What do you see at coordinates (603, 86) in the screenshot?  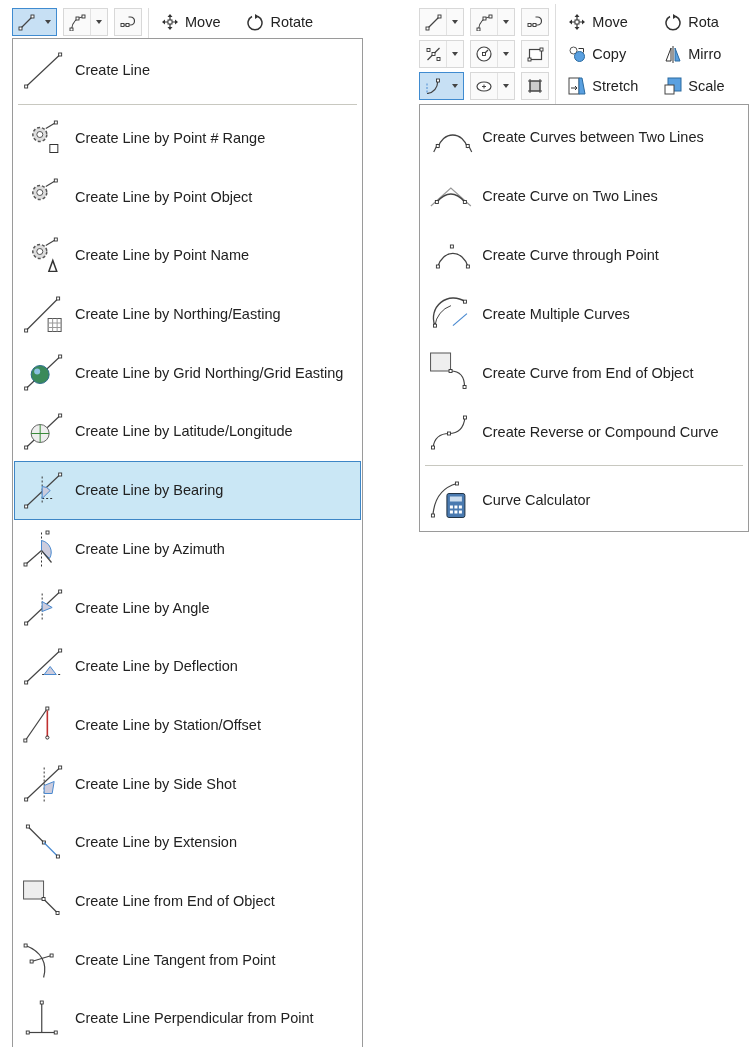 I see `command-button: Stretch` at bounding box center [603, 86].